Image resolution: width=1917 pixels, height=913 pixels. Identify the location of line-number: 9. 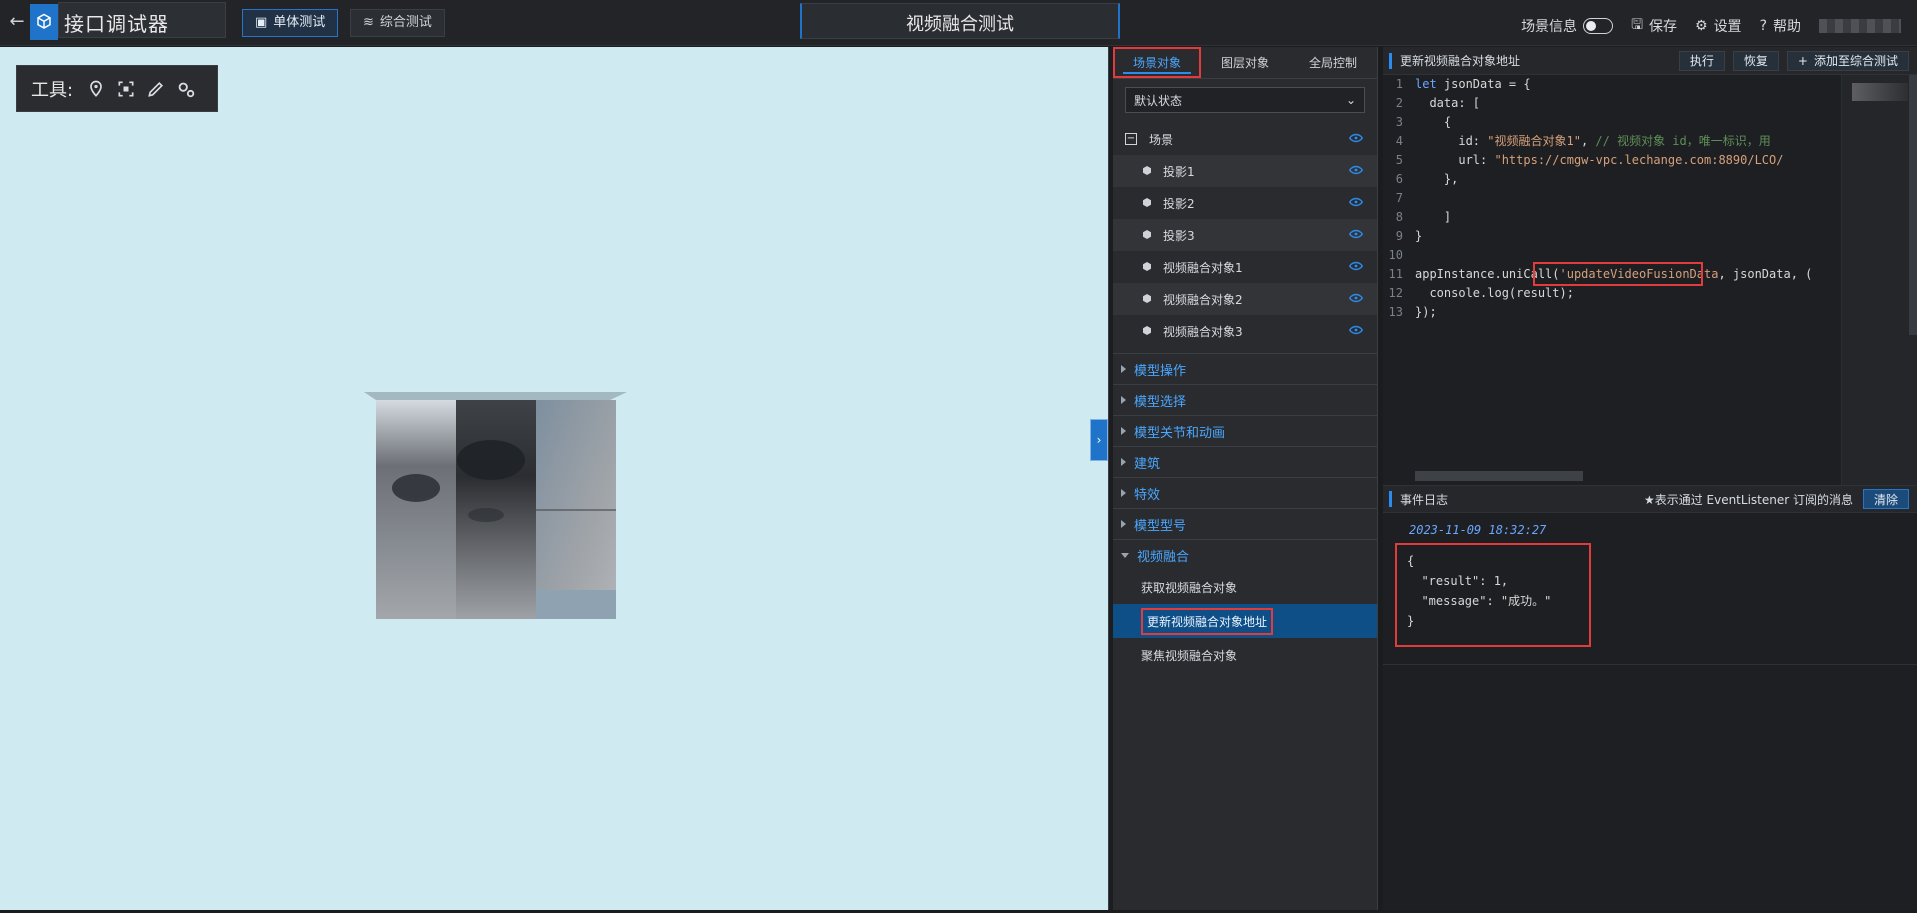
(1399, 236).